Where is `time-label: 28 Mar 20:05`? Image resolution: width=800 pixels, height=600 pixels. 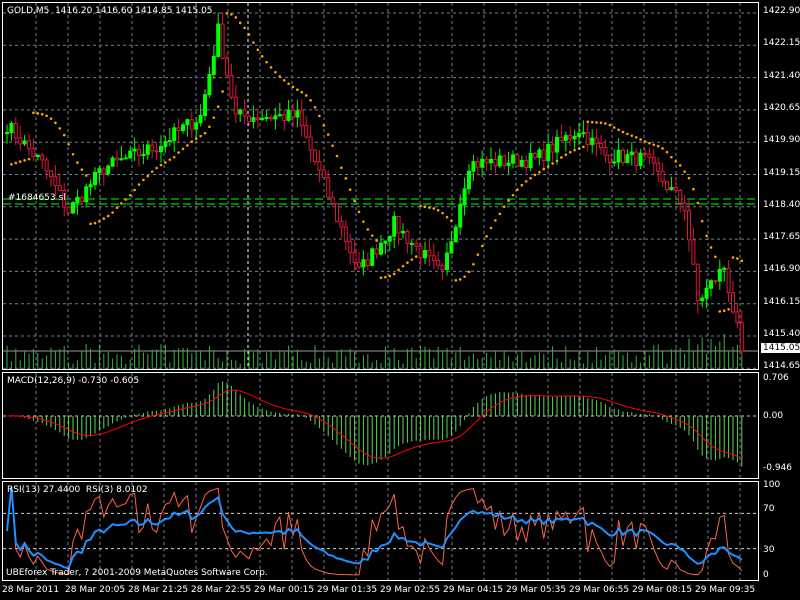
time-label: 28 Mar 20:05 is located at coordinates (95, 590).